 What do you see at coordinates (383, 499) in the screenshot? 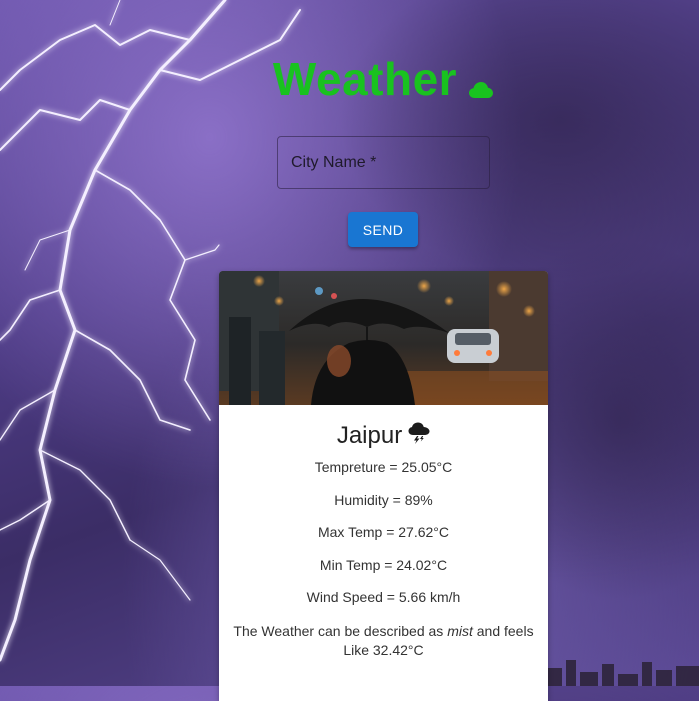
I see `humidity-text: Humidity = 89%` at bounding box center [383, 499].